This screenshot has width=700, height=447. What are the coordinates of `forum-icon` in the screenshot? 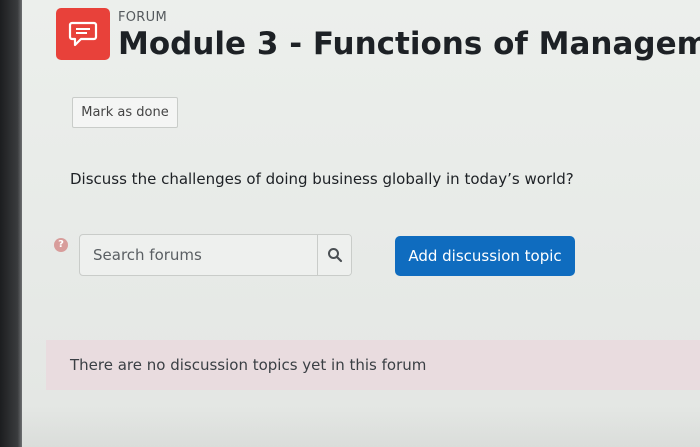 It's located at (83, 34).